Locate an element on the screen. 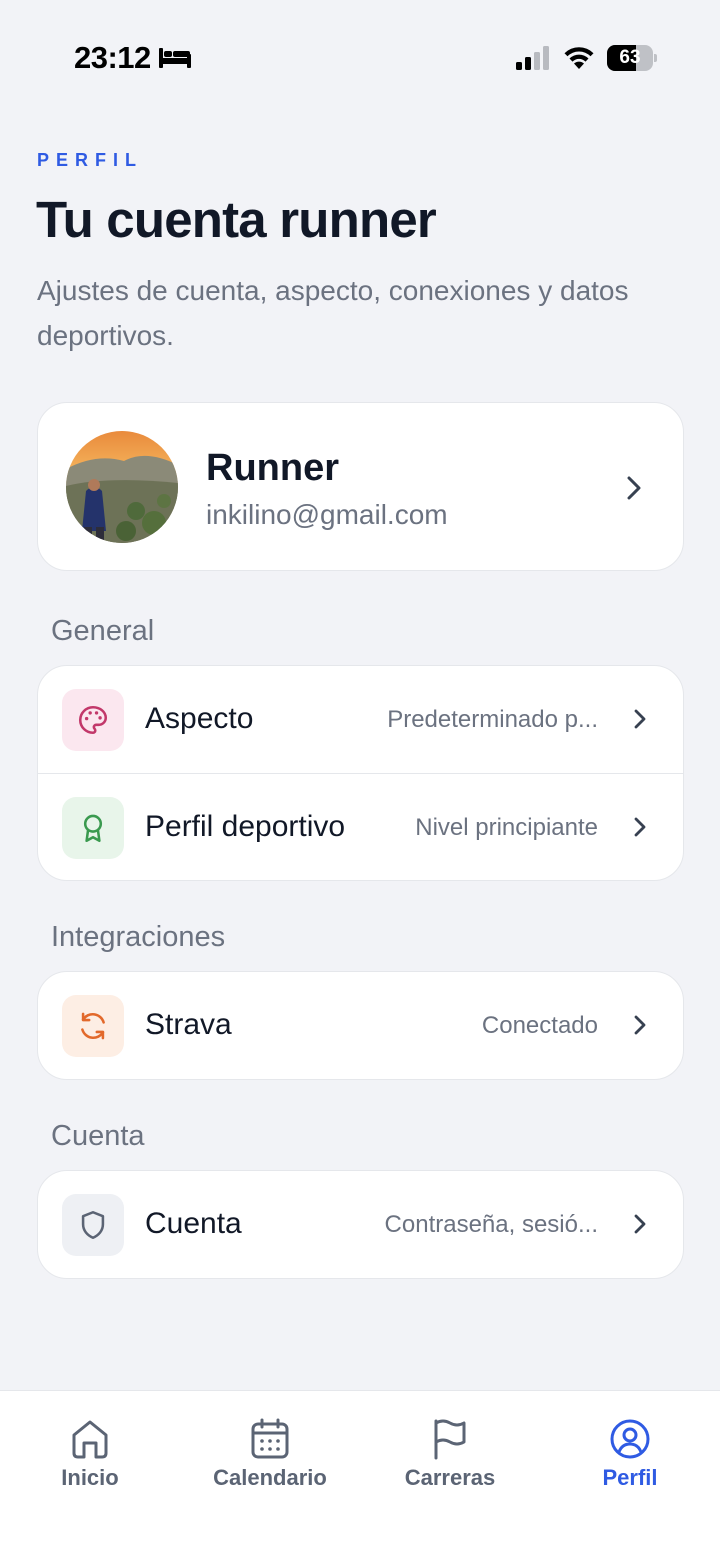  row-label: Cuenta is located at coordinates (193, 1223).